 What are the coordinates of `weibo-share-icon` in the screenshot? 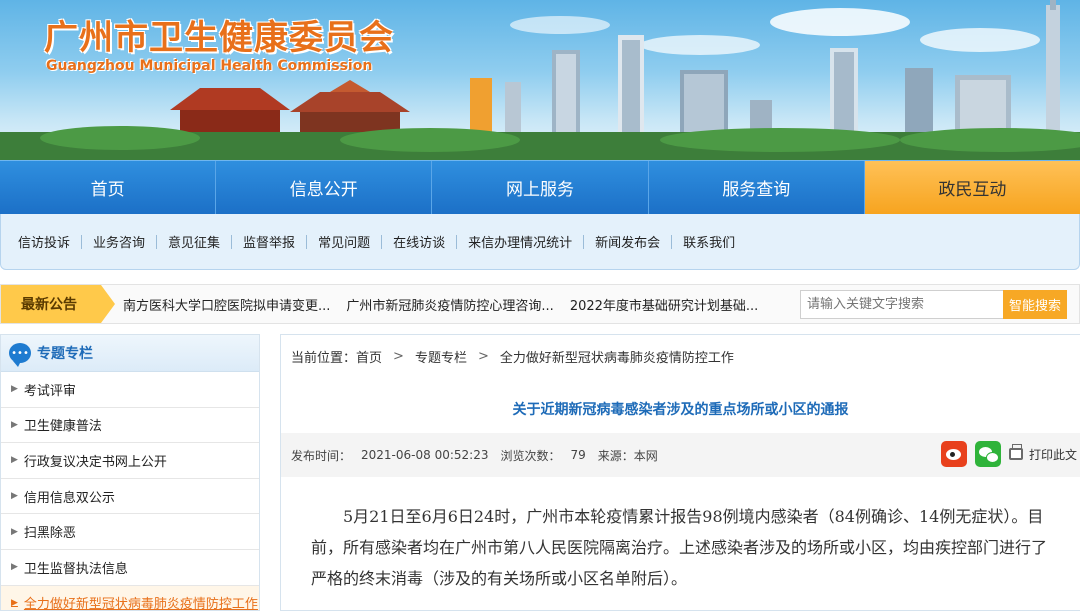 It's located at (953, 454).